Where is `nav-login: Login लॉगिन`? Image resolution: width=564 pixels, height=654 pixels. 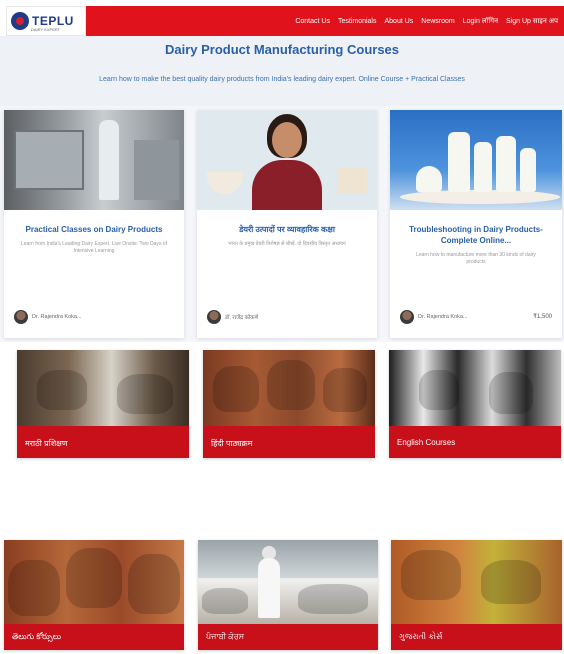 nav-login: Login लॉगिन is located at coordinates (480, 21).